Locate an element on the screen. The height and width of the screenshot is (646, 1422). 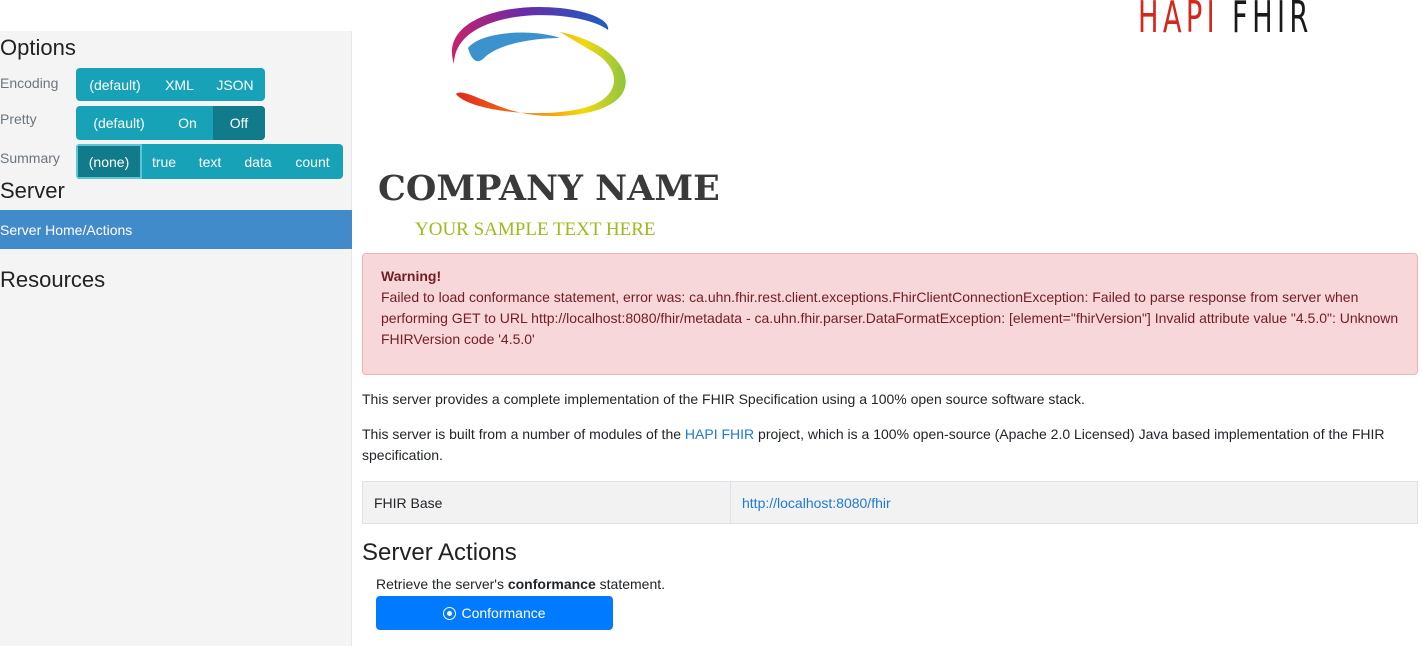
summary-text-button: text is located at coordinates (210, 161).